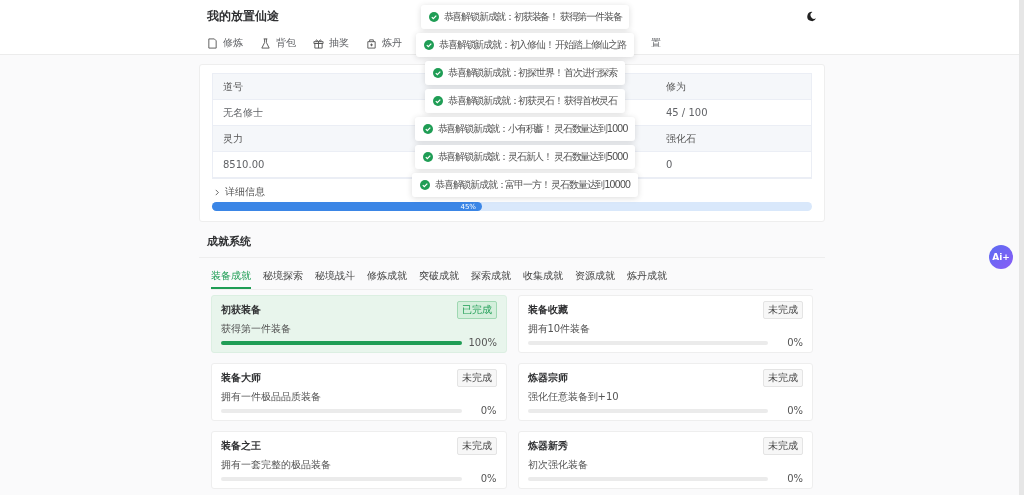 Image resolution: width=1024 pixels, height=495 pixels. I want to click on table-header-cell: 强化石, so click(733, 139).